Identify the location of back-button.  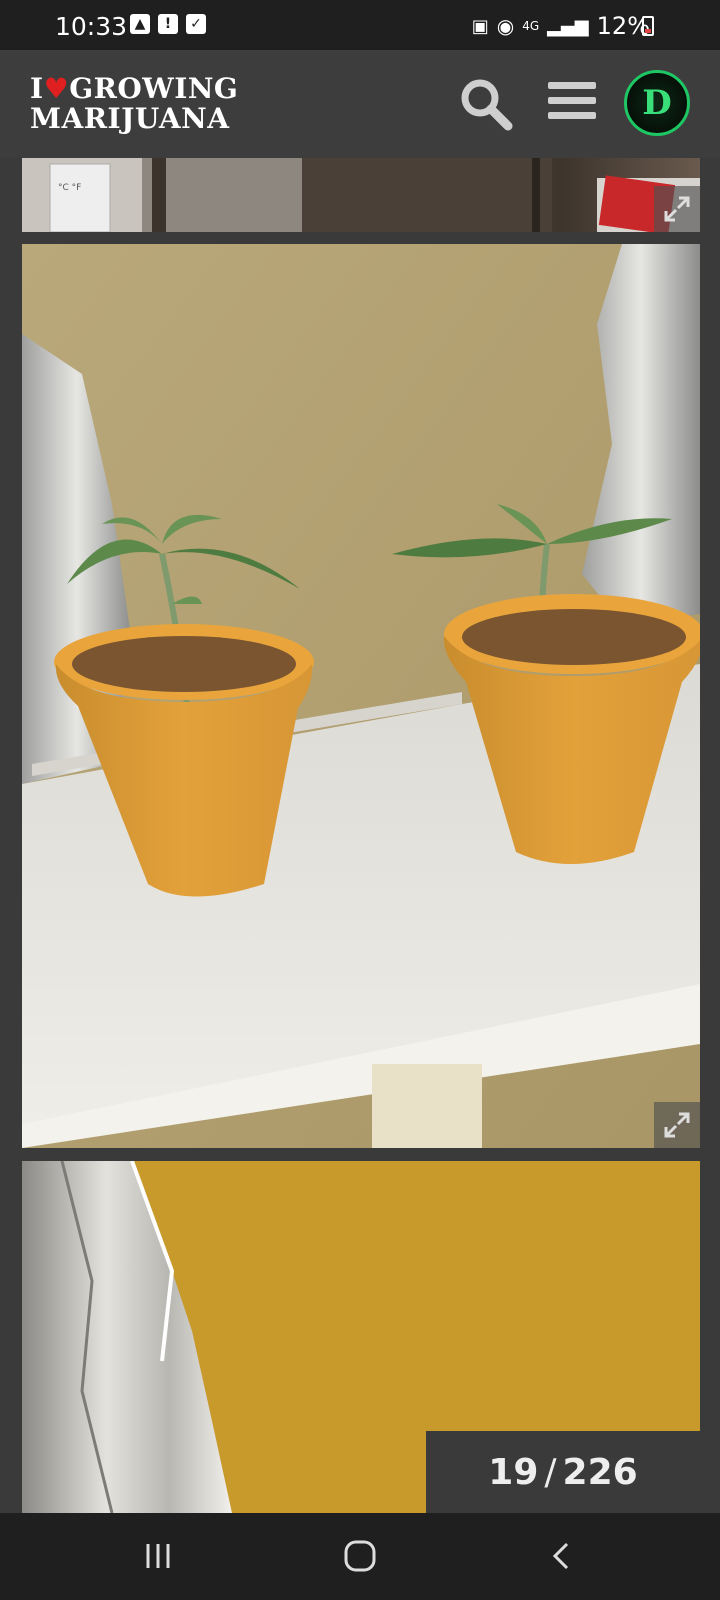
(562, 1556).